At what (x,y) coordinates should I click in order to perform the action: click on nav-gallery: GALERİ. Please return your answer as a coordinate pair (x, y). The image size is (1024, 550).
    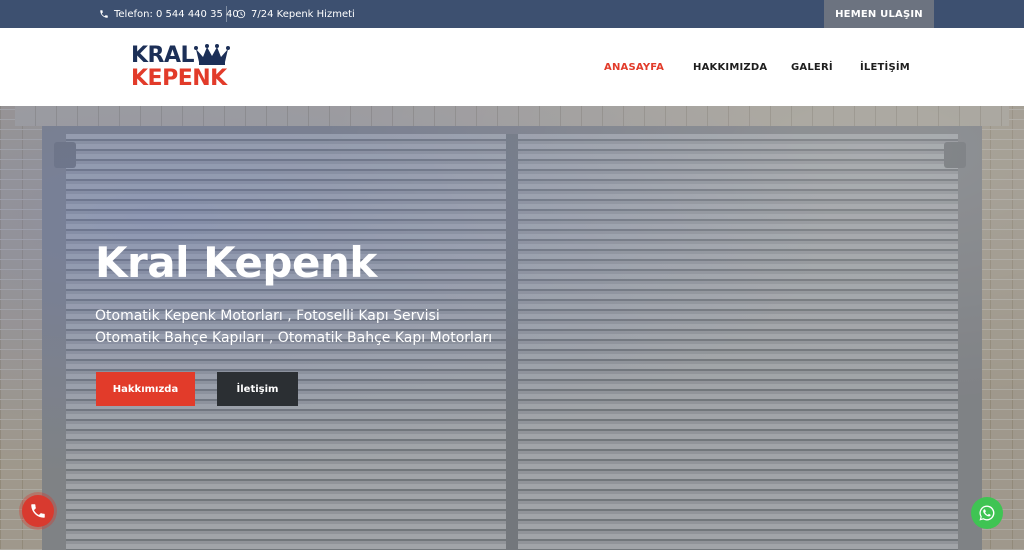
    Looking at the image, I should click on (812, 67).